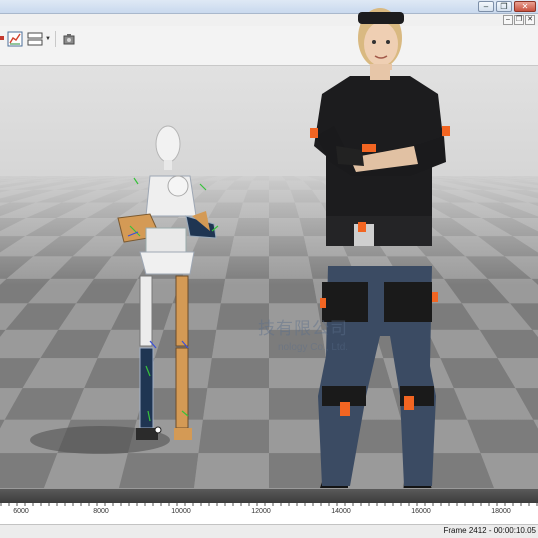 The width and height of the screenshot is (538, 538). What do you see at coordinates (181, 511) in the screenshot?
I see `tick-label: 10000` at bounding box center [181, 511].